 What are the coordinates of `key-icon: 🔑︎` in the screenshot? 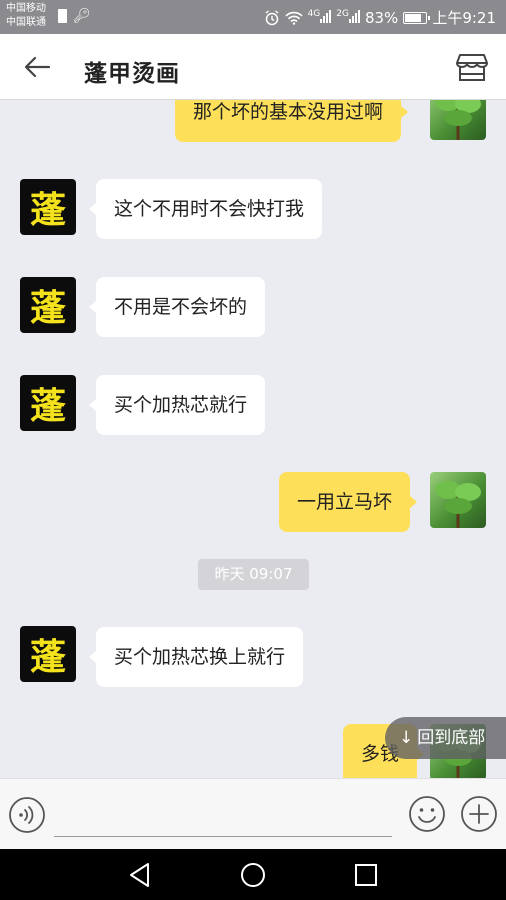 It's located at (82, 16).